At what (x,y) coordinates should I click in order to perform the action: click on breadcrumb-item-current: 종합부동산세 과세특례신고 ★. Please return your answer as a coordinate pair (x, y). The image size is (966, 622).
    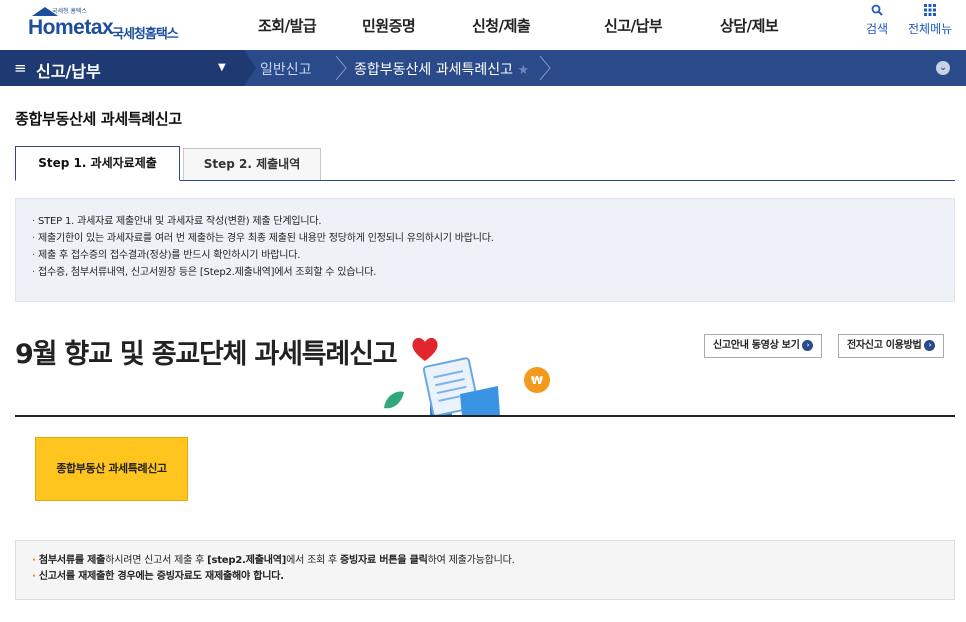
    Looking at the image, I should click on (441, 69).